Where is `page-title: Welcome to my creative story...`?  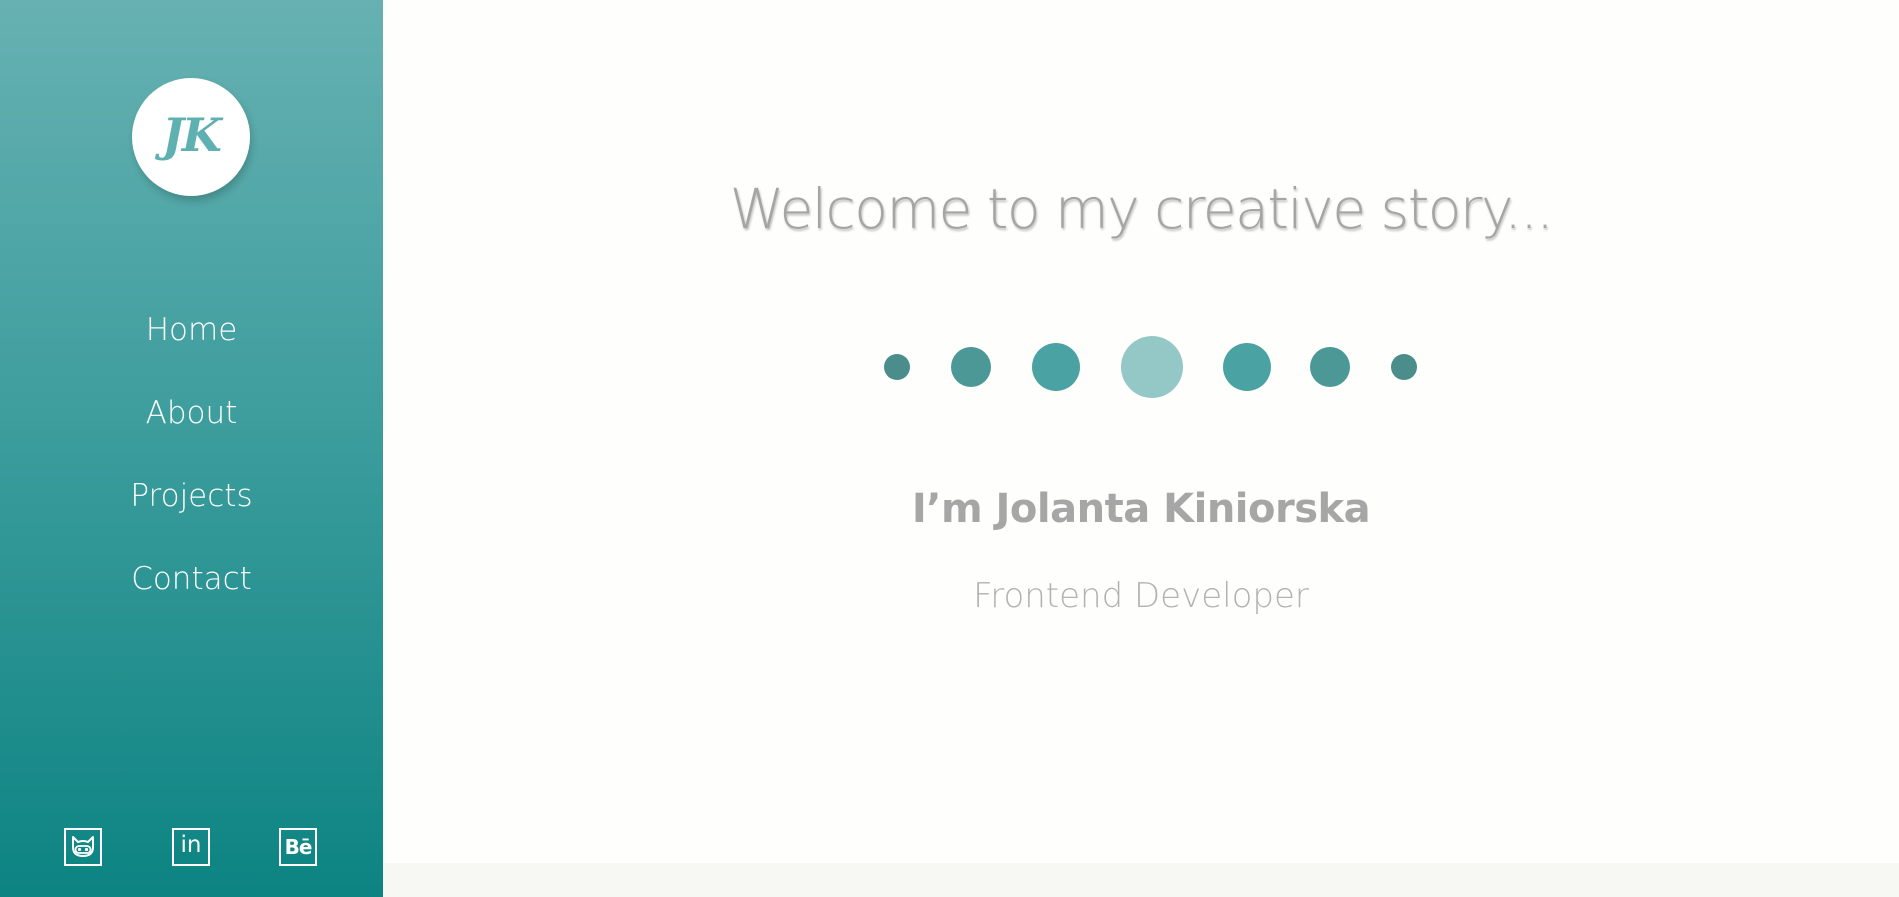 page-title: Welcome to my creative story... is located at coordinates (1141, 209).